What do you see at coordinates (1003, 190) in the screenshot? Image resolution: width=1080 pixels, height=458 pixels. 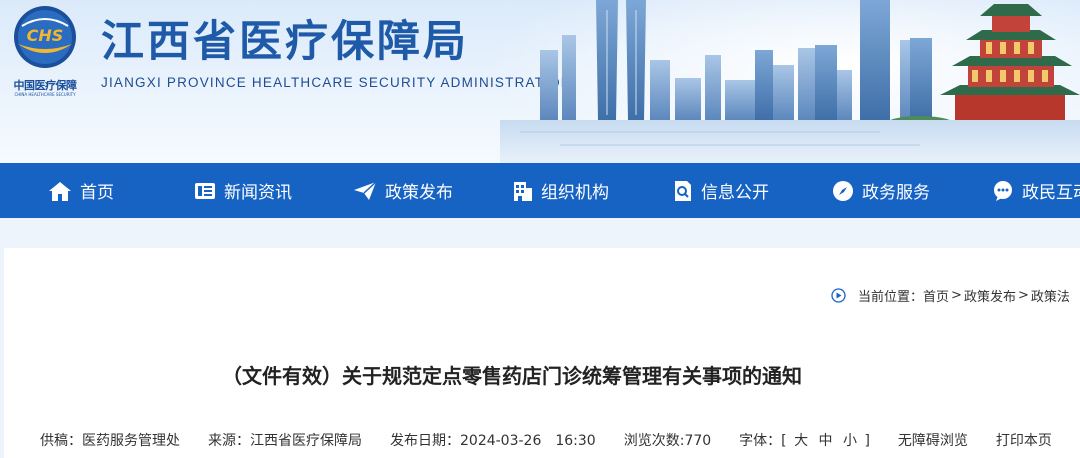 I see `chat-icon` at bounding box center [1003, 190].